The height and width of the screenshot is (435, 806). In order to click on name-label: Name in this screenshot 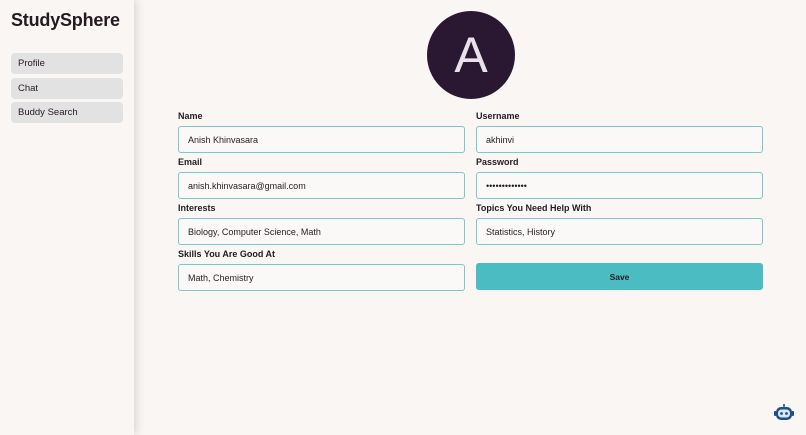, I will do `click(190, 116)`.